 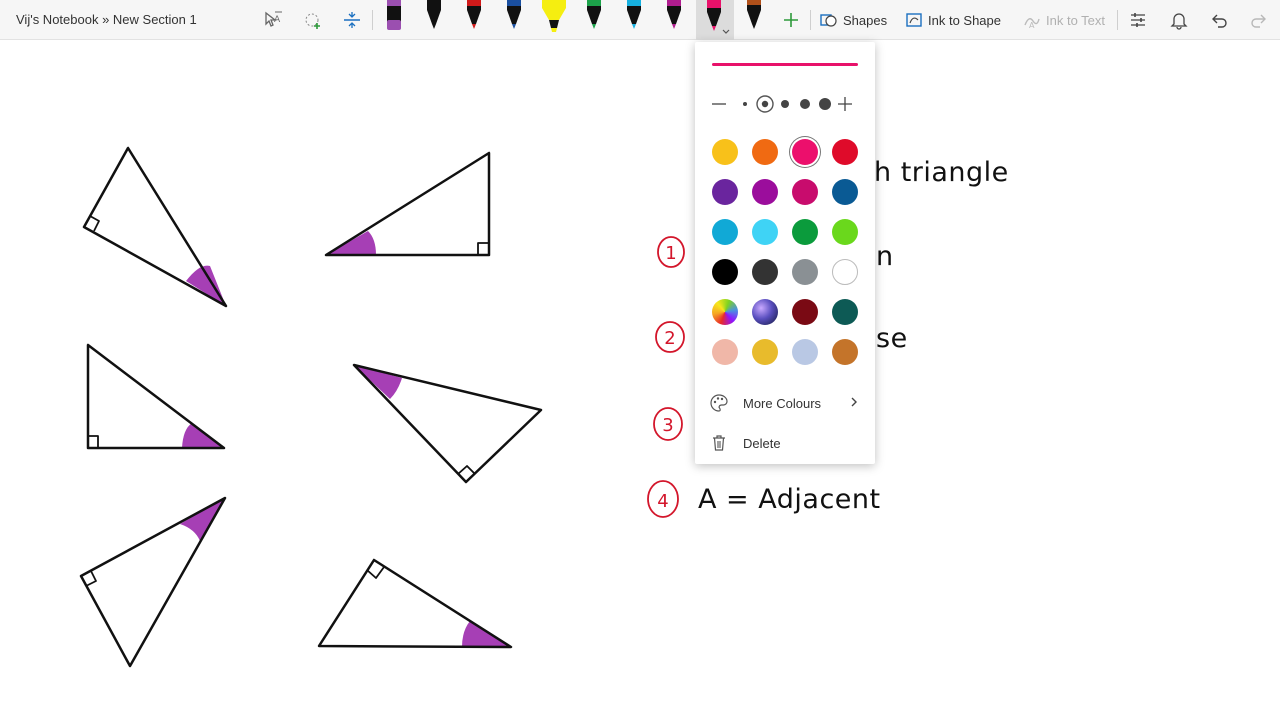 I want to click on pen-magenta-icon, so click(x=674, y=18).